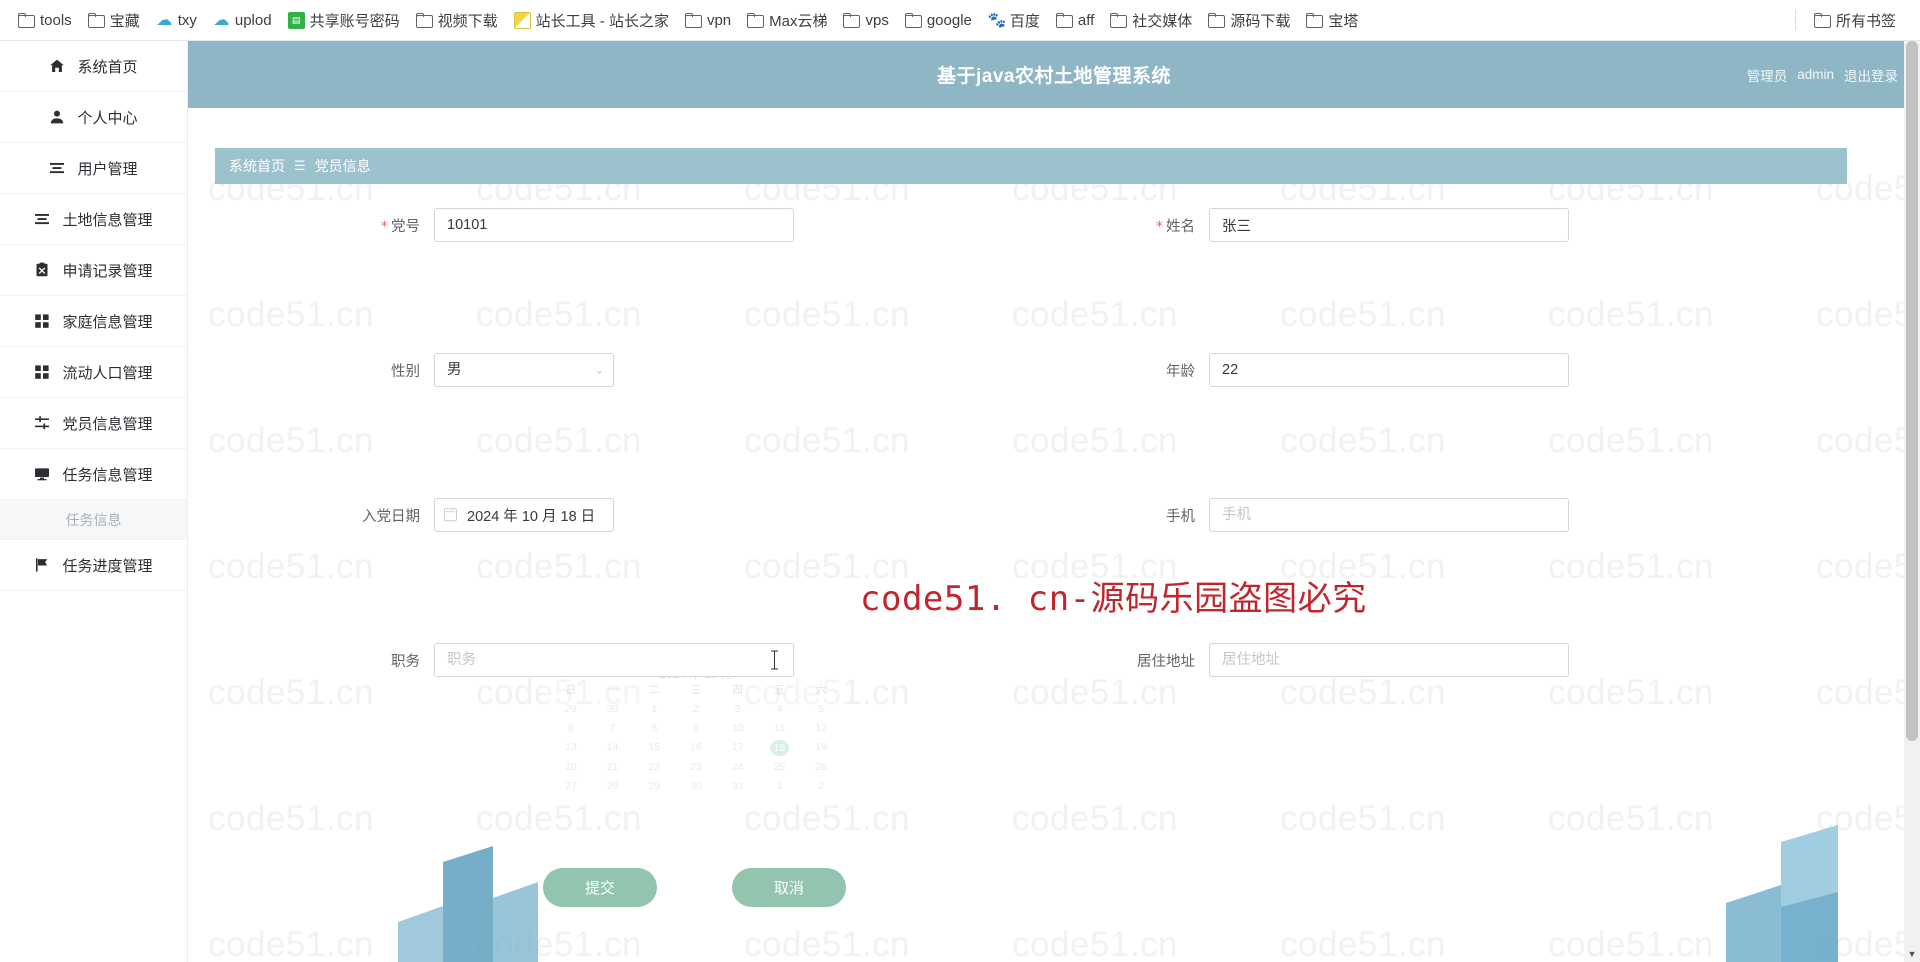  What do you see at coordinates (405, 226) in the screenshot?
I see `label-text: 党号` at bounding box center [405, 226].